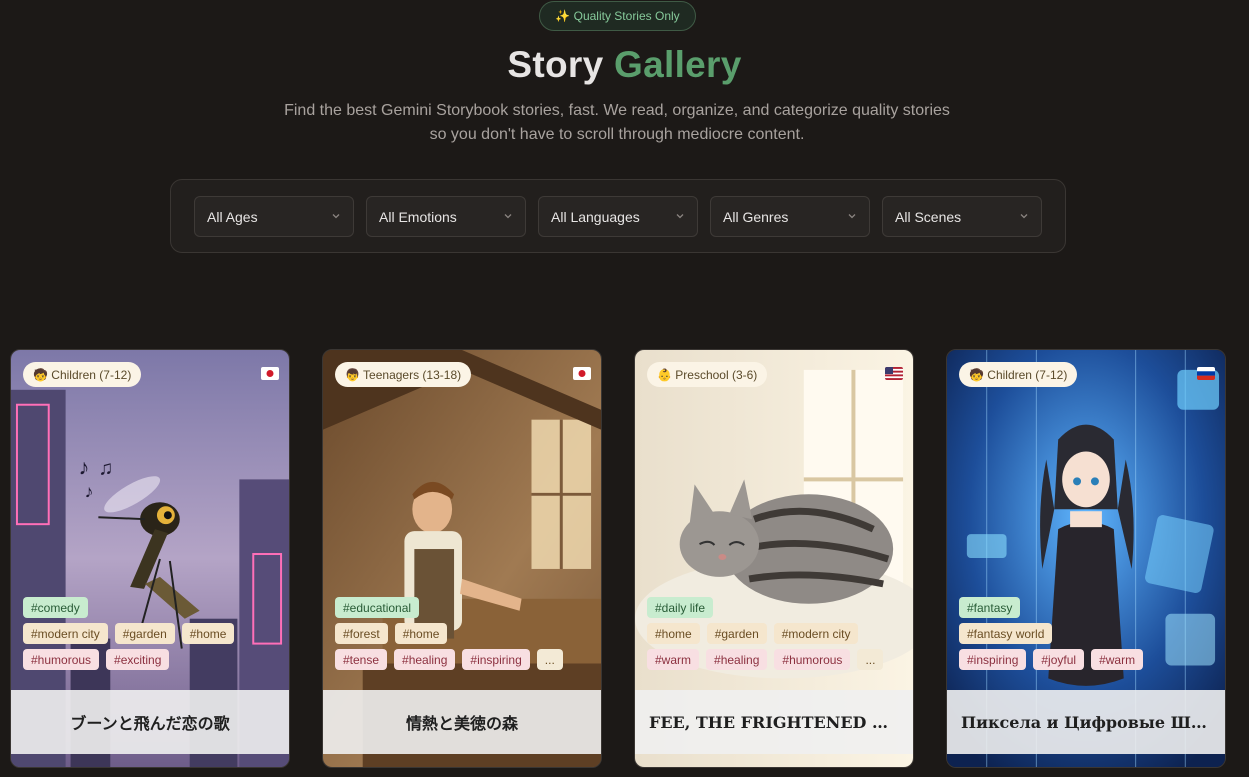 The height and width of the screenshot is (777, 1249). I want to click on tag: #tense, so click(361, 659).